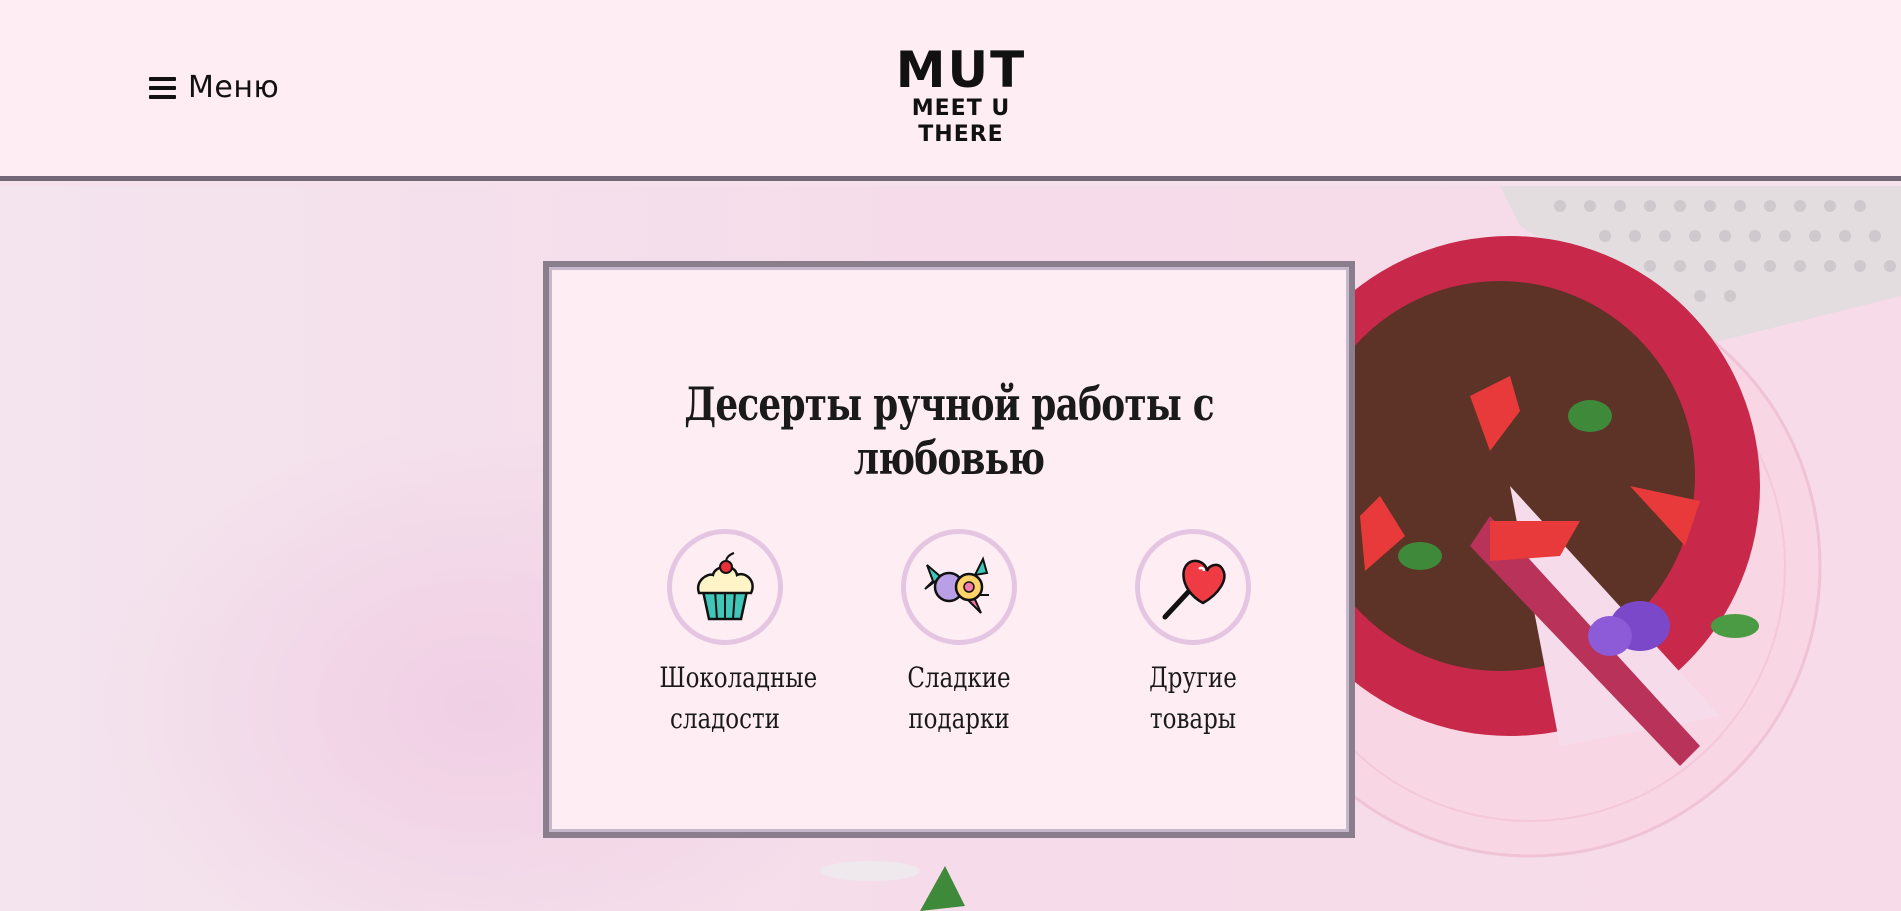 Image resolution: width=1901 pixels, height=911 pixels. Describe the element at coordinates (956, 585) in the screenshot. I see `candy-icon` at that location.